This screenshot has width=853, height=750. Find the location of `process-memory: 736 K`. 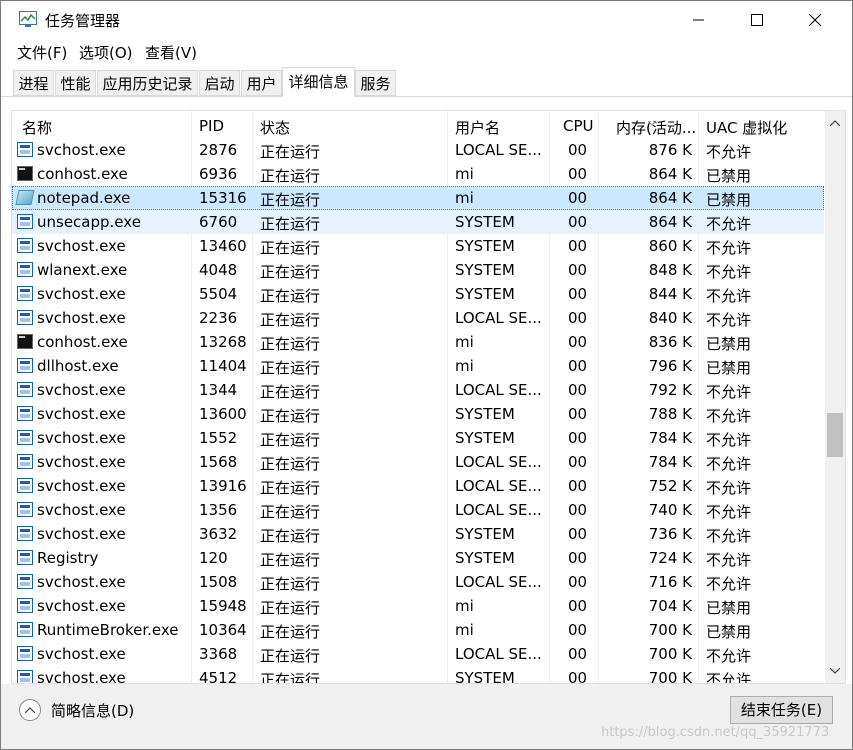

process-memory: 736 K is located at coordinates (670, 534).